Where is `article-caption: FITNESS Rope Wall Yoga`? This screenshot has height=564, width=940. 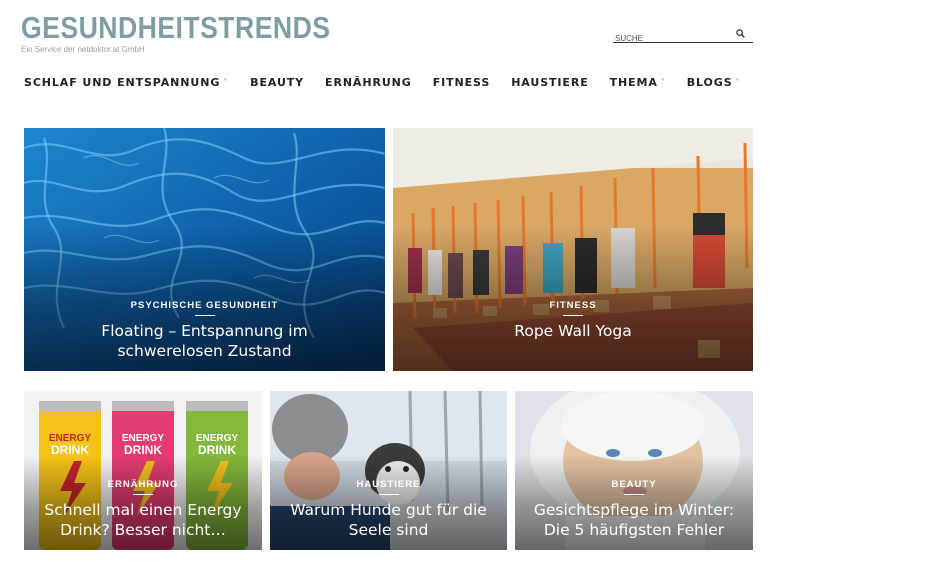 article-caption: FITNESS Rope Wall Yoga is located at coordinates (573, 320).